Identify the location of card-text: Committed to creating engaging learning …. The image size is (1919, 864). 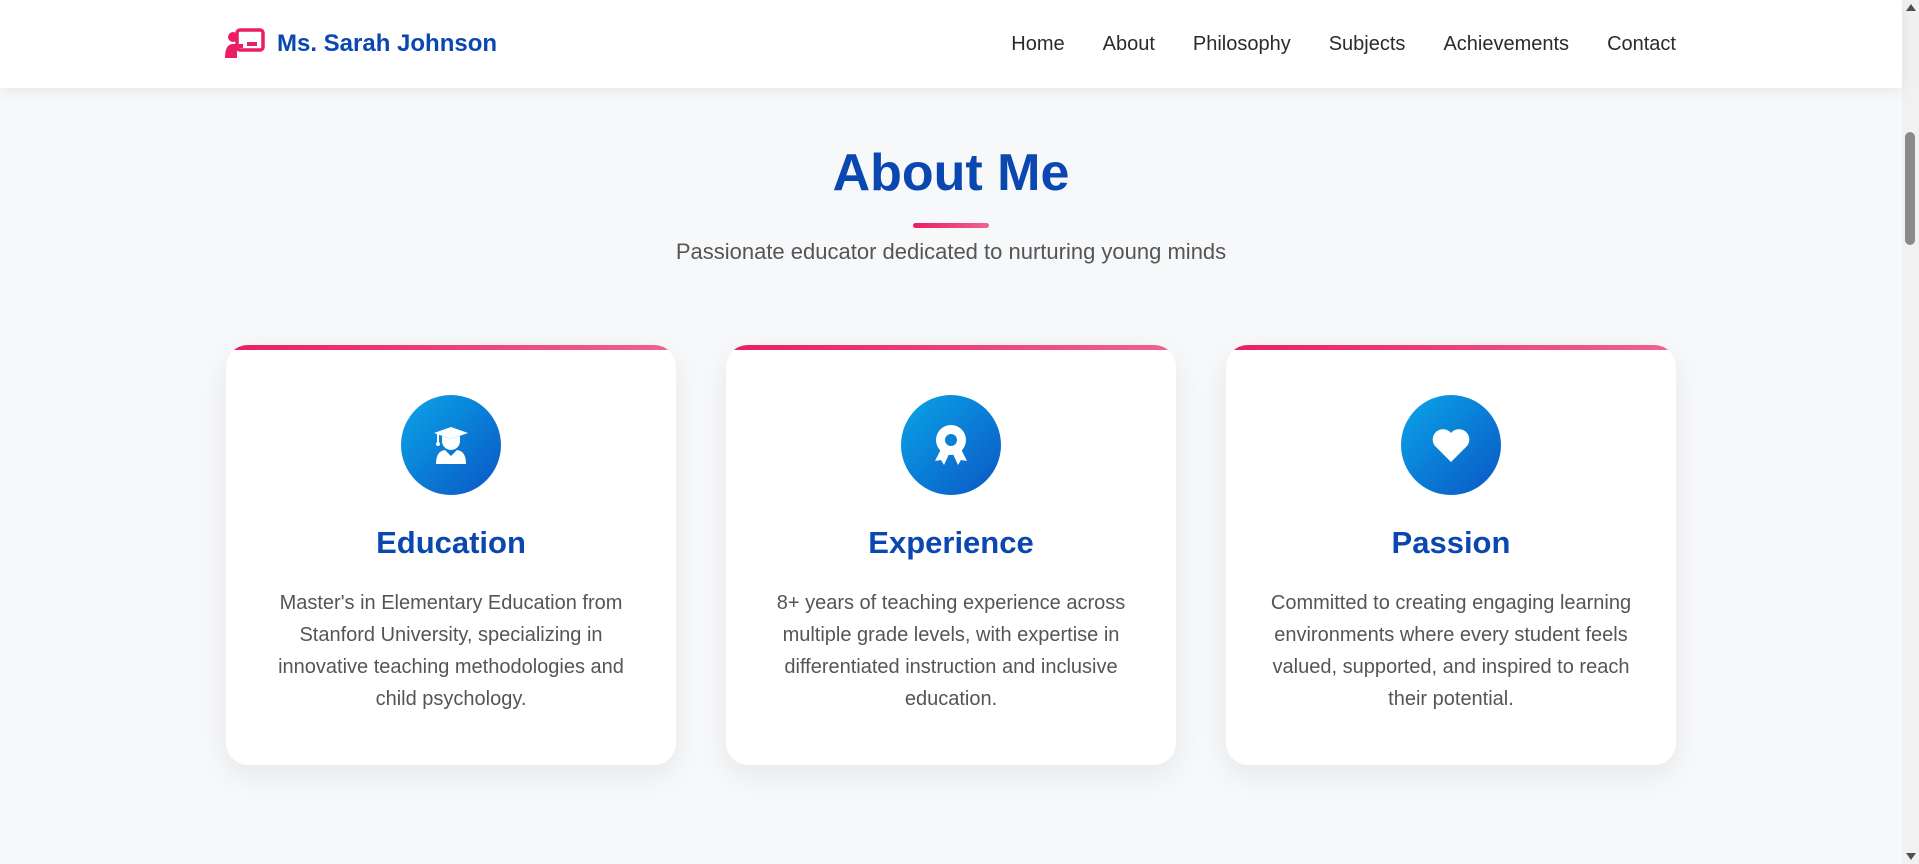
(1451, 651).